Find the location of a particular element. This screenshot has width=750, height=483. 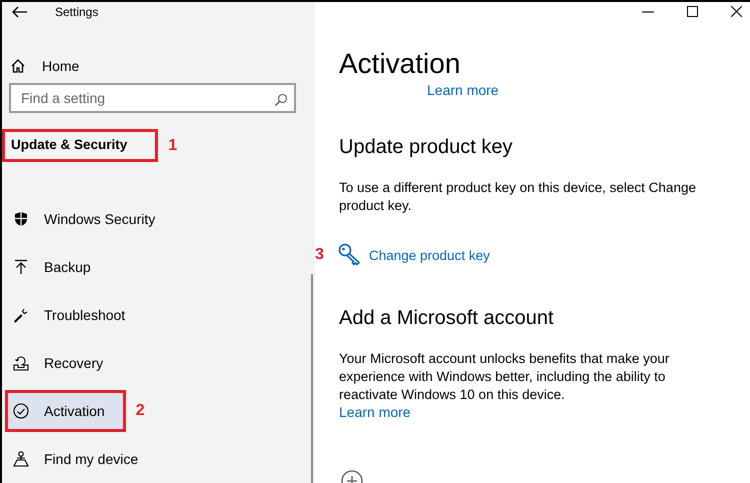

minimize-icon is located at coordinates (648, 11).